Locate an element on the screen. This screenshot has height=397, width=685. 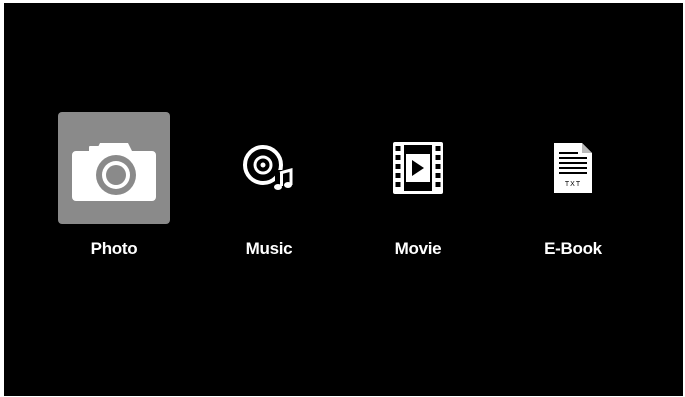
menu-item-photo is located at coordinates (114, 168).